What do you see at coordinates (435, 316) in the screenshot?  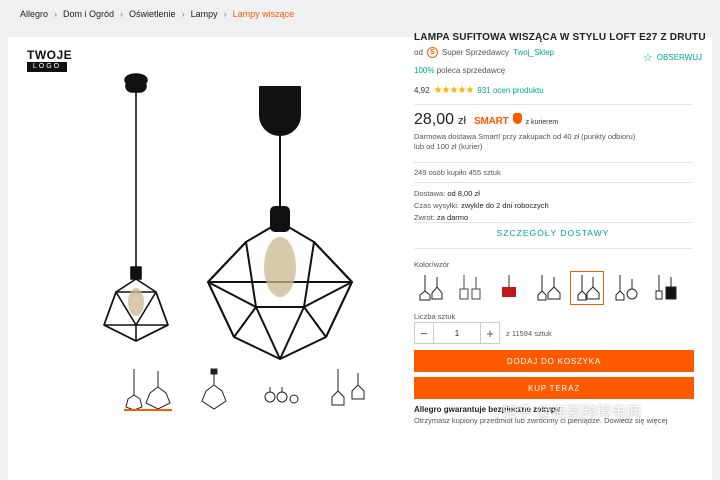 I see `quantity-label: Liczba sztuk` at bounding box center [435, 316].